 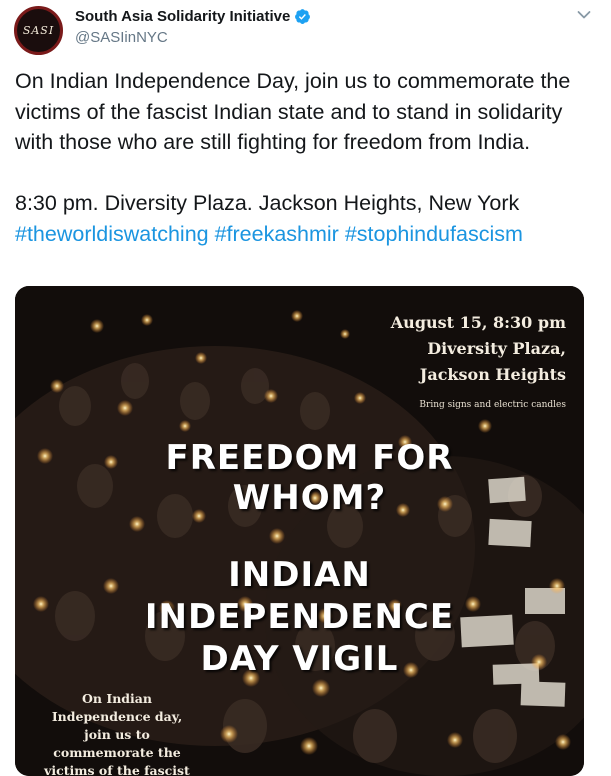 I want to click on headline-line: INDEPENDENCE, so click(x=299, y=617).